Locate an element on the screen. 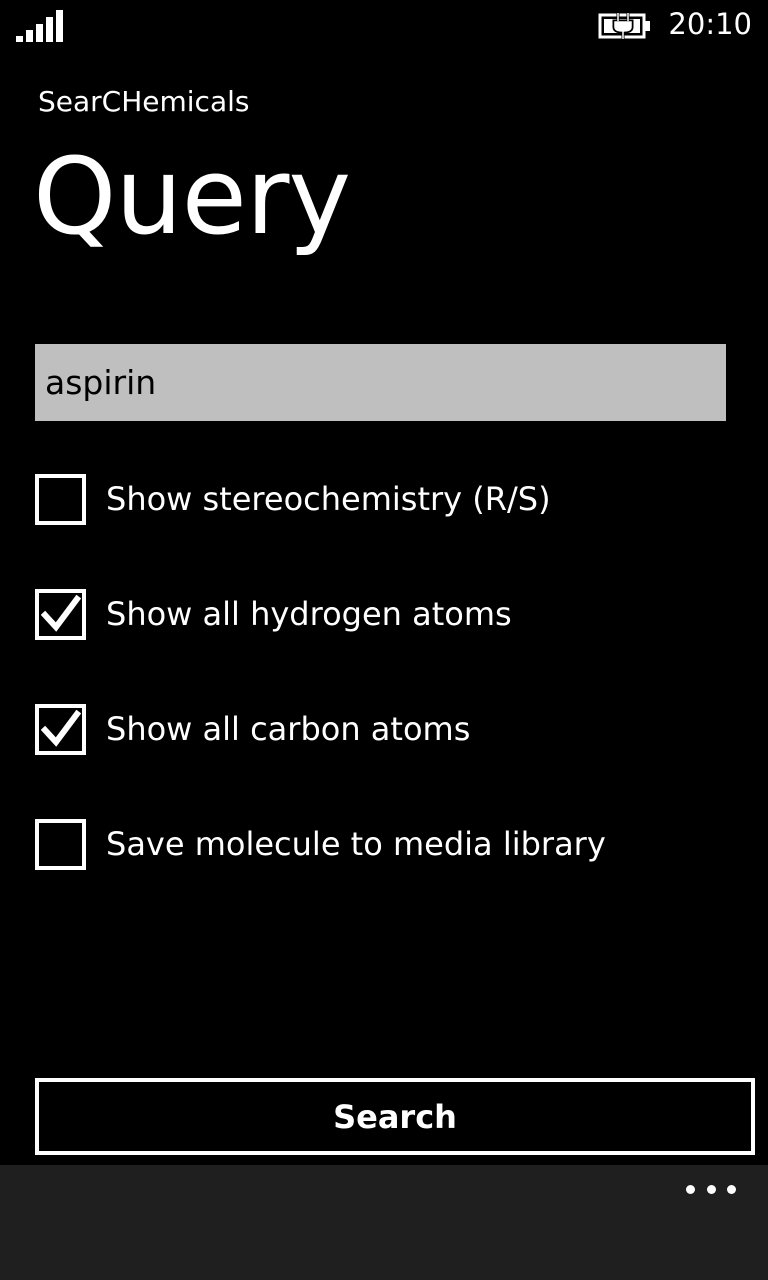  app-bar is located at coordinates (384, 1222).